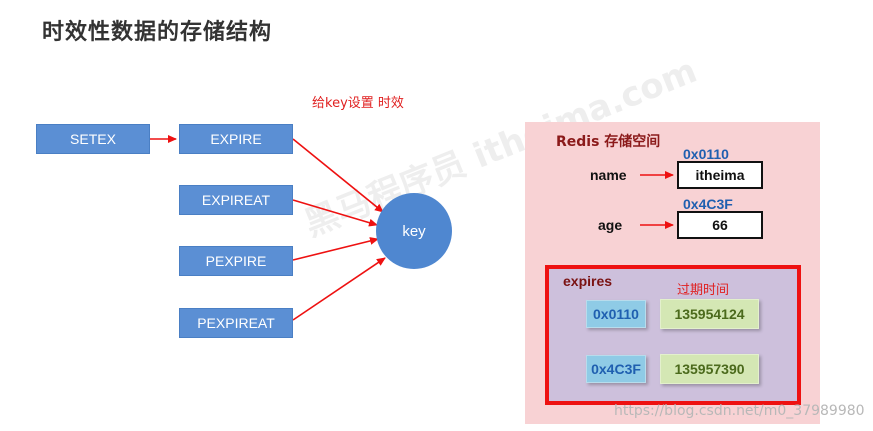 The height and width of the screenshot is (431, 873). I want to click on expires-timestamp-cell: 135954124, so click(709, 314).